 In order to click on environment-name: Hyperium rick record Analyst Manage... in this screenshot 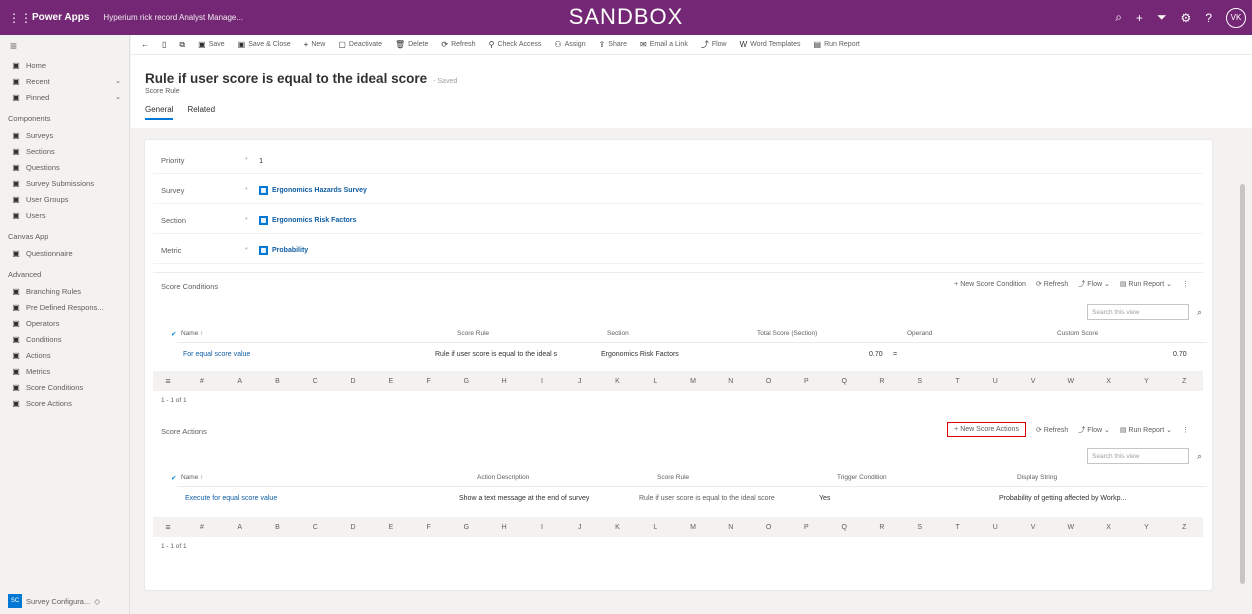, I will do `click(173, 17)`.